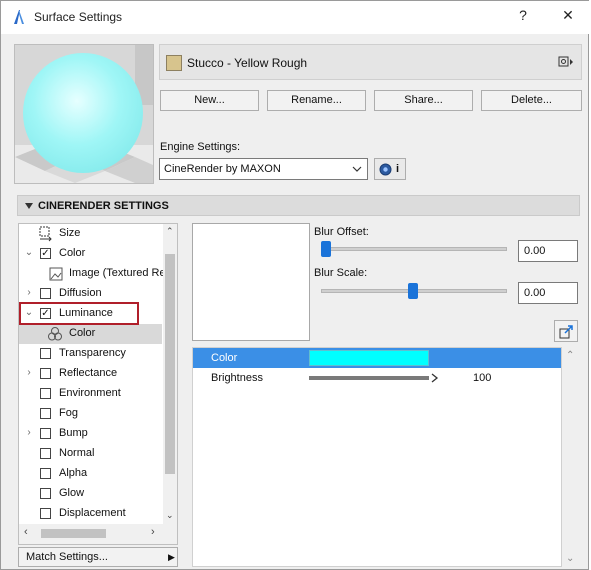 The height and width of the screenshot is (570, 591). I want to click on tree-item-normal: Normal, so click(90, 454).